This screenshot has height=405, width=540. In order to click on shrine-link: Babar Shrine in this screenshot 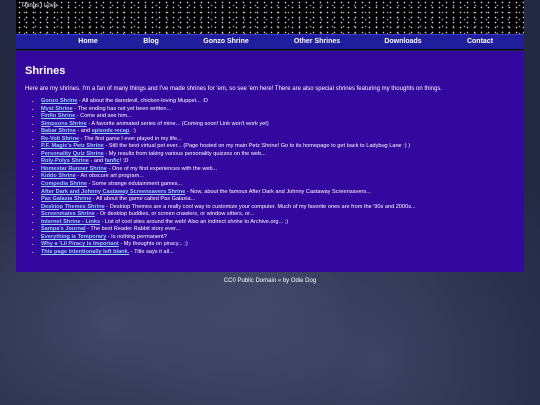, I will do `click(58, 131)`.